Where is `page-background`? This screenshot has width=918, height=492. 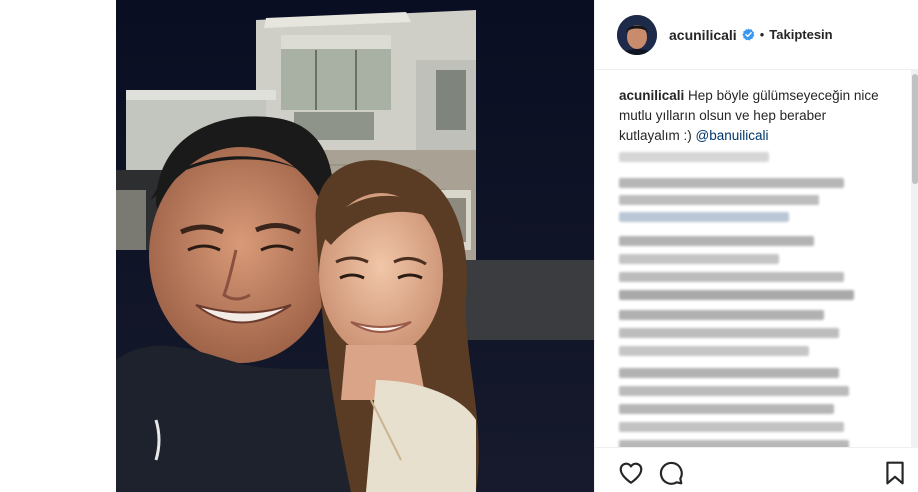
page-background is located at coordinates (58, 246).